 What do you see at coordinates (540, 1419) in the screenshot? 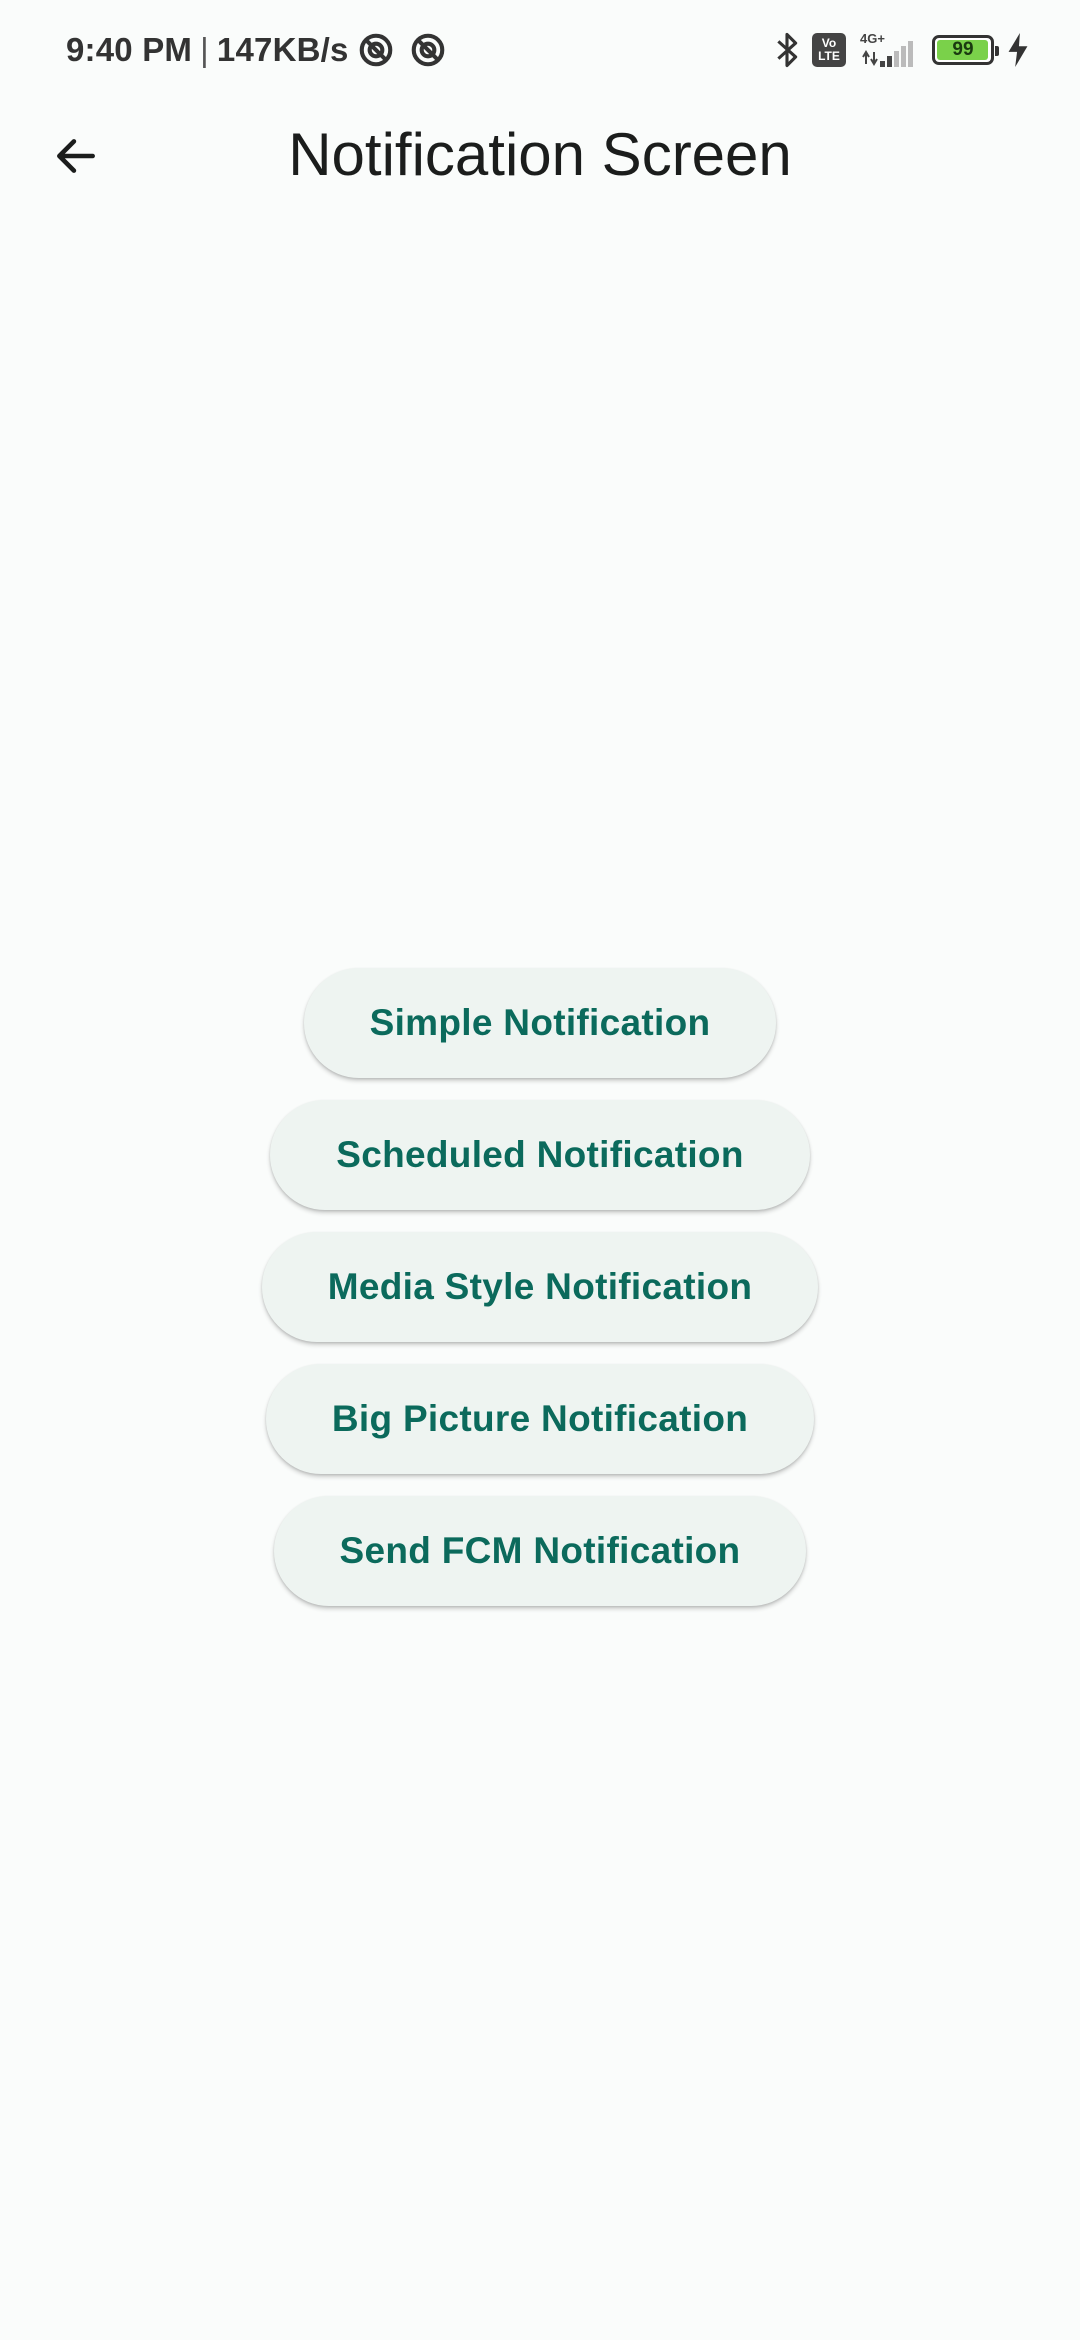
I see `big-picture-notification-button: Big Picture Notification` at bounding box center [540, 1419].